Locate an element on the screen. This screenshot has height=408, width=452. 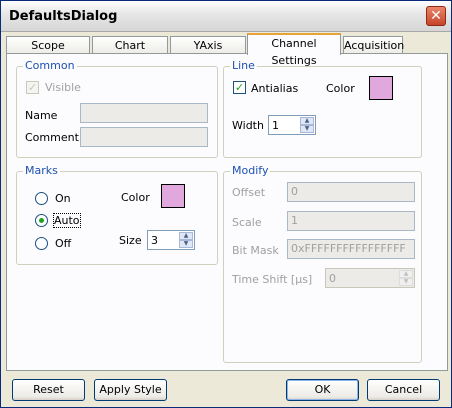
modify-legend: Modify is located at coordinates (250, 170).